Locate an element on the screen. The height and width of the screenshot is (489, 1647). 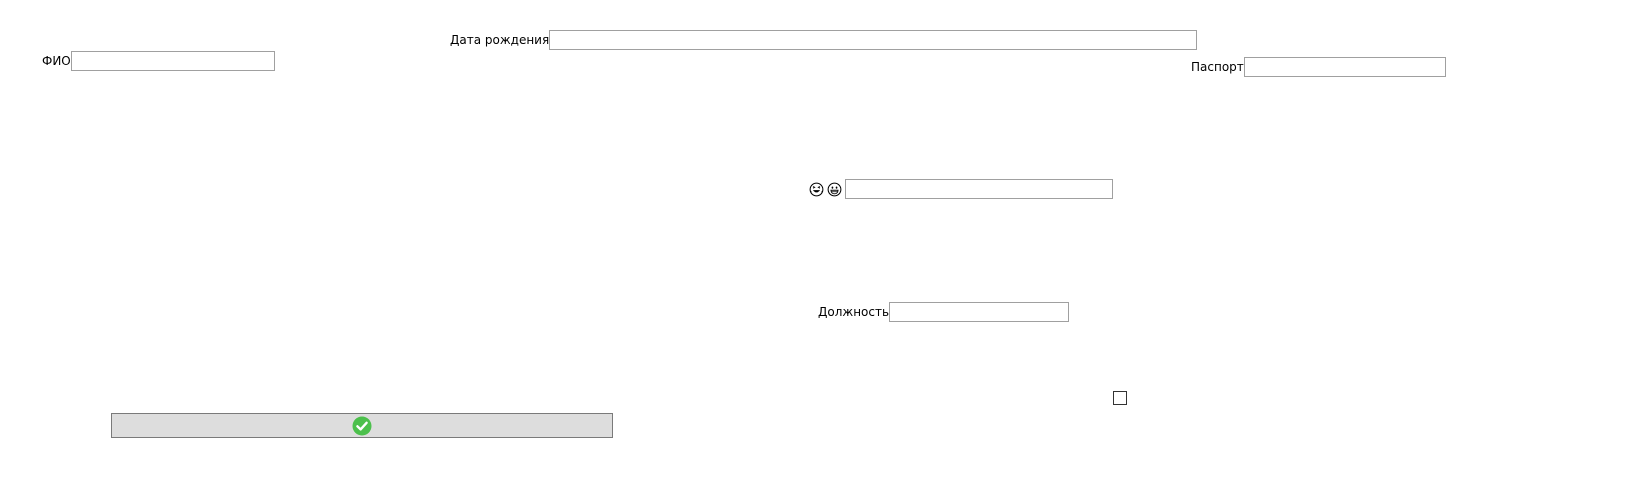
green-check-icon is located at coordinates (362, 425).